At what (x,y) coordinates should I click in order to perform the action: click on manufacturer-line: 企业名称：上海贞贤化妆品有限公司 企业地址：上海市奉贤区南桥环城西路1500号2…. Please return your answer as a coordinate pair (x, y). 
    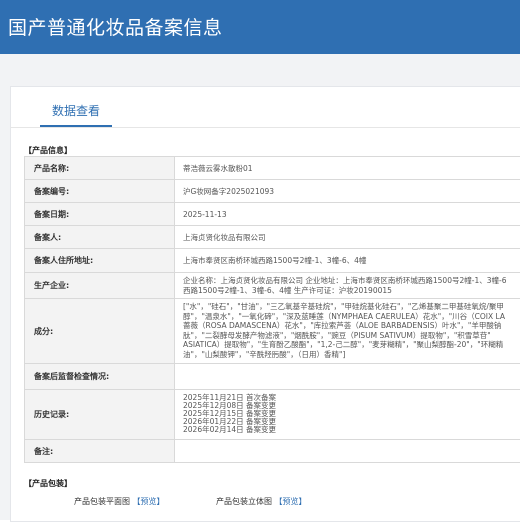
    Looking at the image, I should click on (345, 280).